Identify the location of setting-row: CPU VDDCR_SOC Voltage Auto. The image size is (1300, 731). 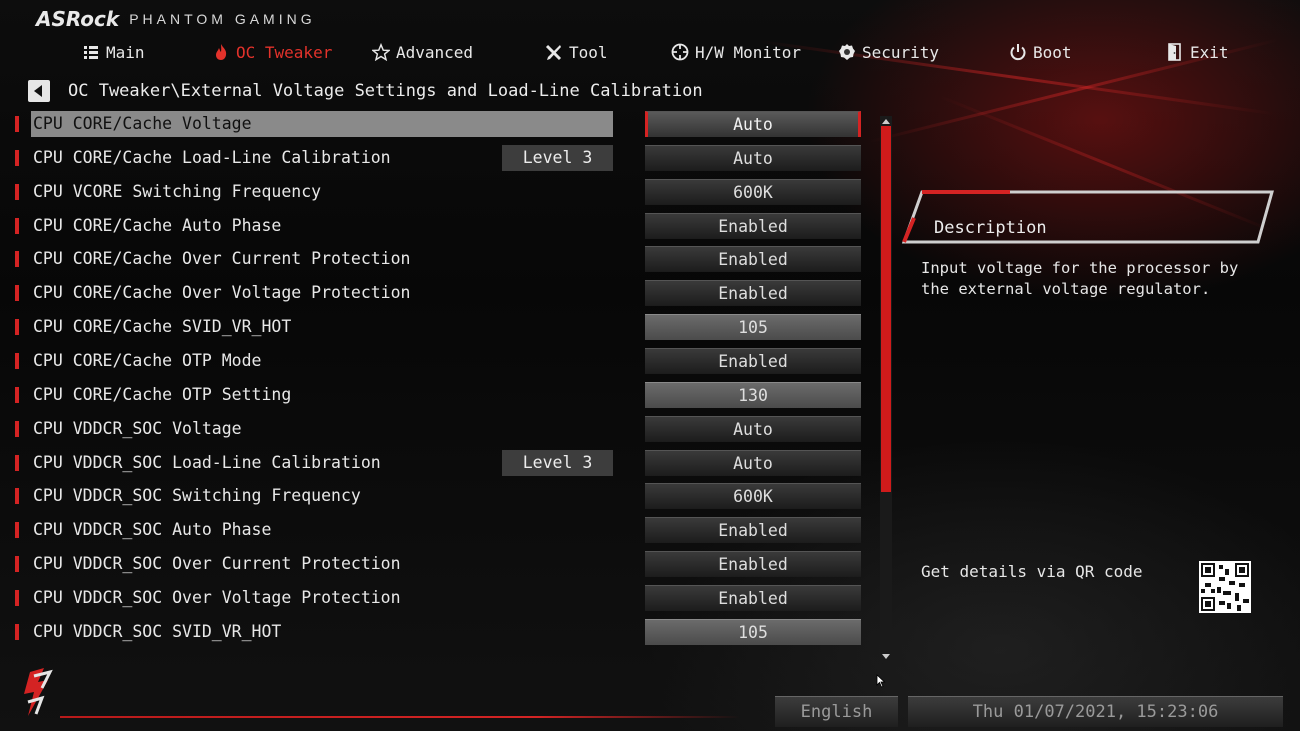
(440, 429).